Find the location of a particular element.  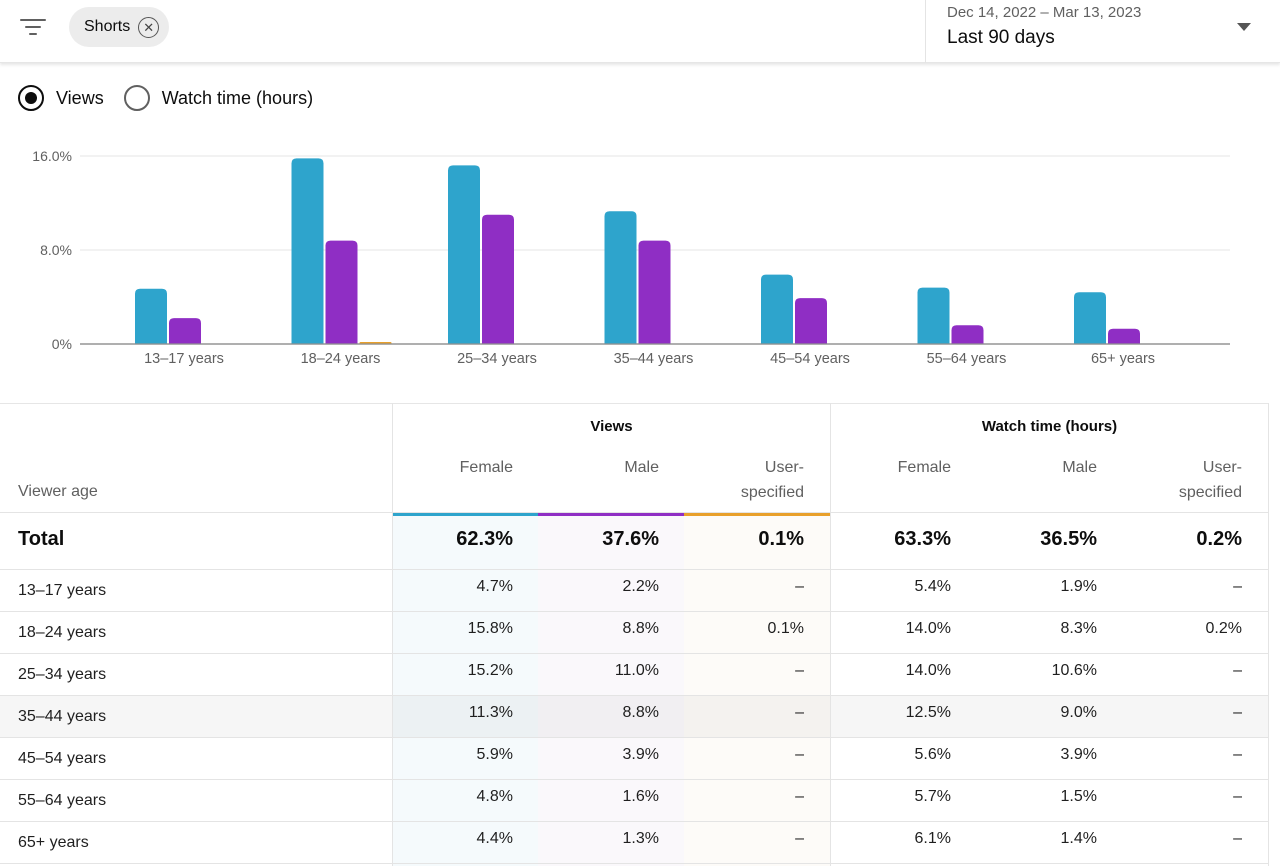

column-header-views-male: Male is located at coordinates (602, 467).